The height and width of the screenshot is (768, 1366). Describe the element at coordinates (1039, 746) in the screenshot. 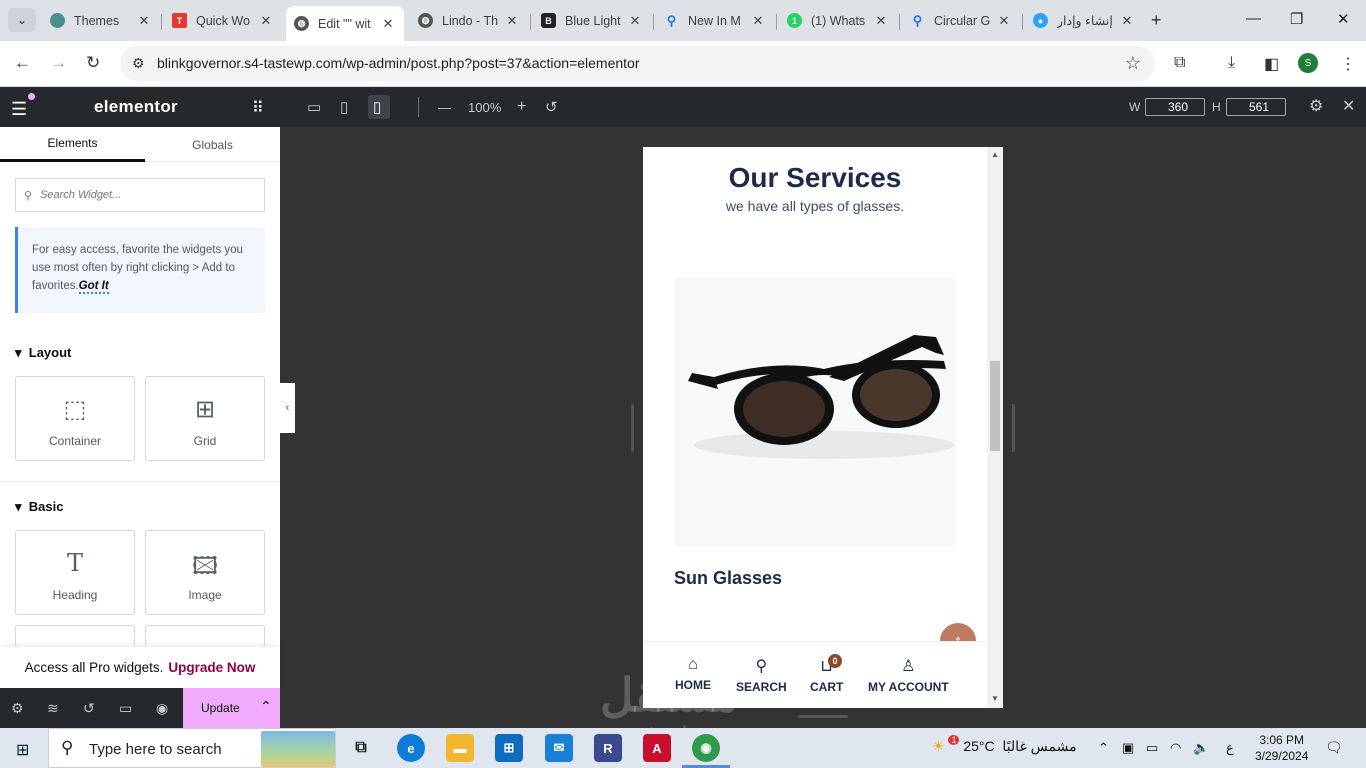

I see `weather-text: مشمس غالبًا` at that location.